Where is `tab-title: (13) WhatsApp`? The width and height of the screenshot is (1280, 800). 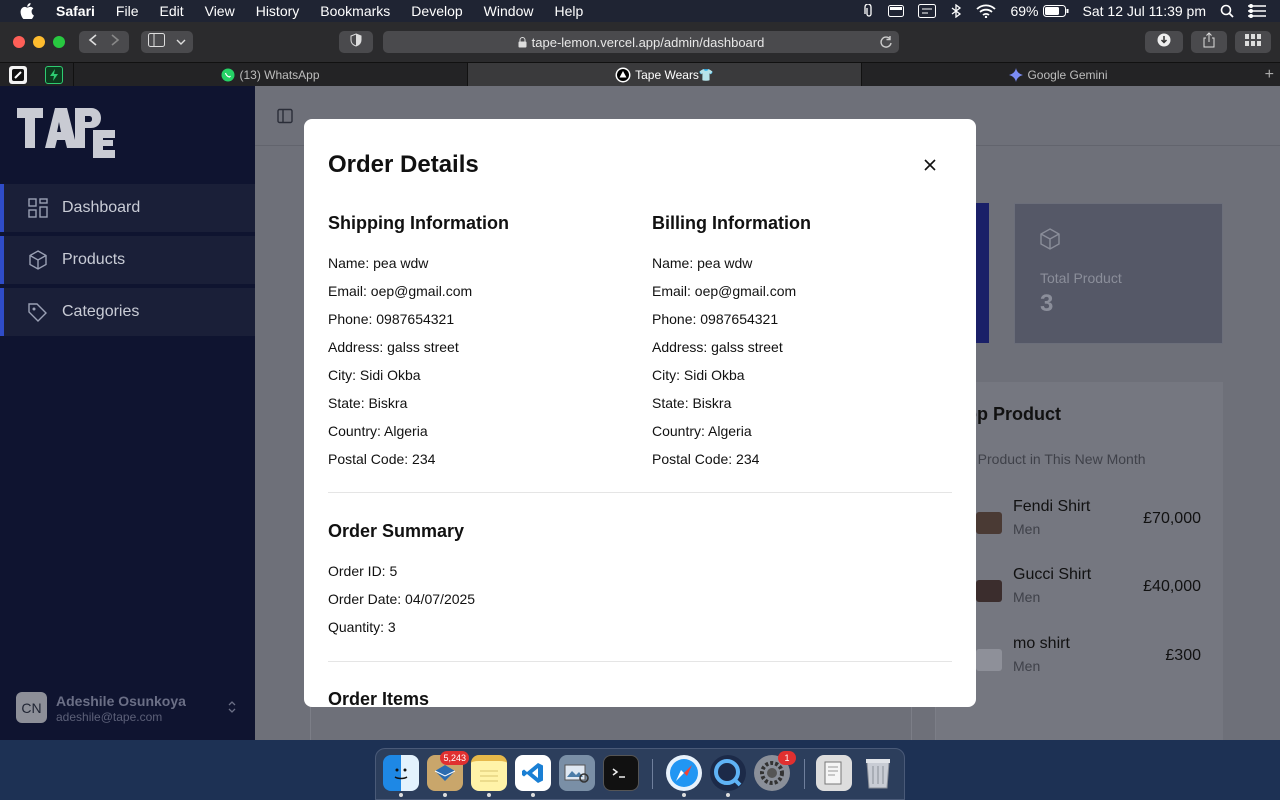
tab-title: (13) WhatsApp is located at coordinates (279, 74).